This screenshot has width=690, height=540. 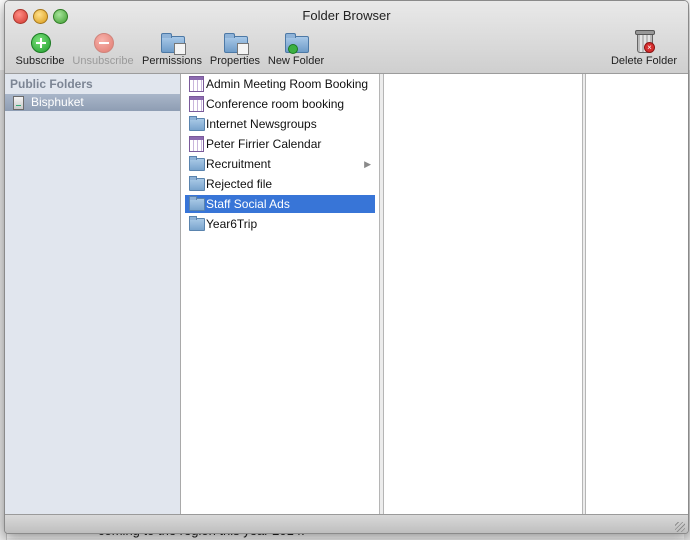 What do you see at coordinates (346, 15) in the screenshot?
I see `window-title: Folder Browser` at bounding box center [346, 15].